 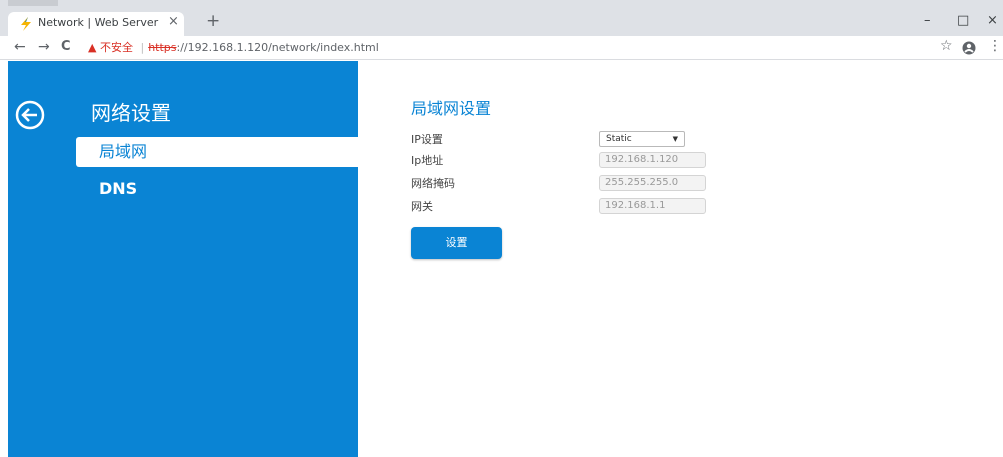 I want to click on browser-tab: Network | Web Server ×, so click(x=96, y=24).